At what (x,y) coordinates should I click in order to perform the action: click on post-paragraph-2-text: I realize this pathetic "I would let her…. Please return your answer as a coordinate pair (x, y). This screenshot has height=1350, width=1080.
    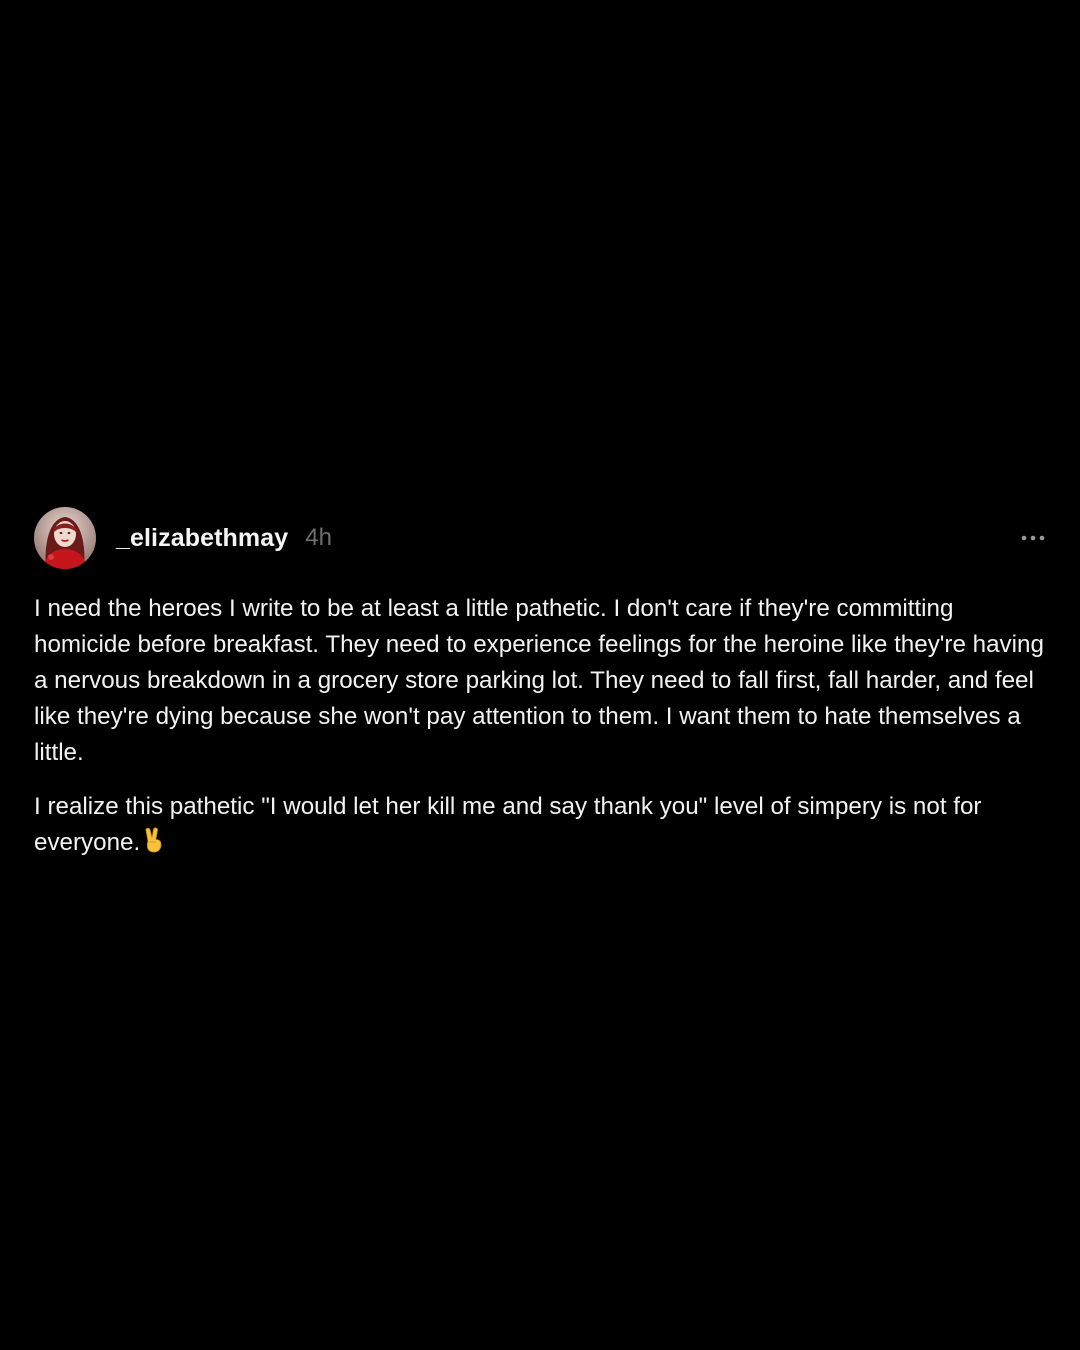
    Looking at the image, I should click on (508, 824).